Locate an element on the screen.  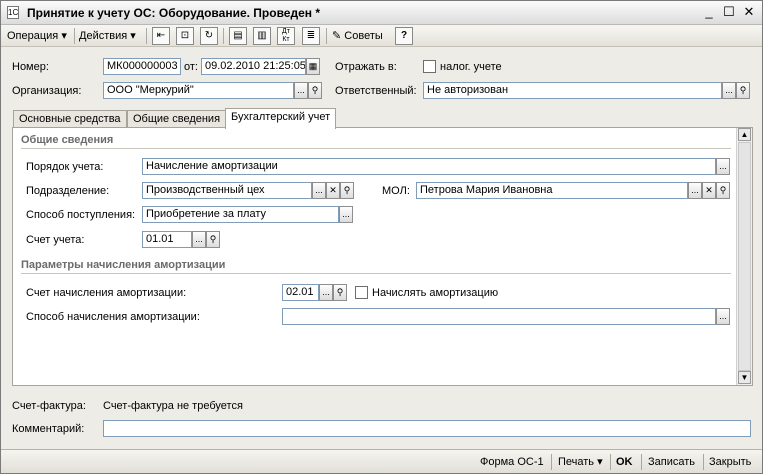
print-menu: Печать ▾ is located at coordinates (580, 462).